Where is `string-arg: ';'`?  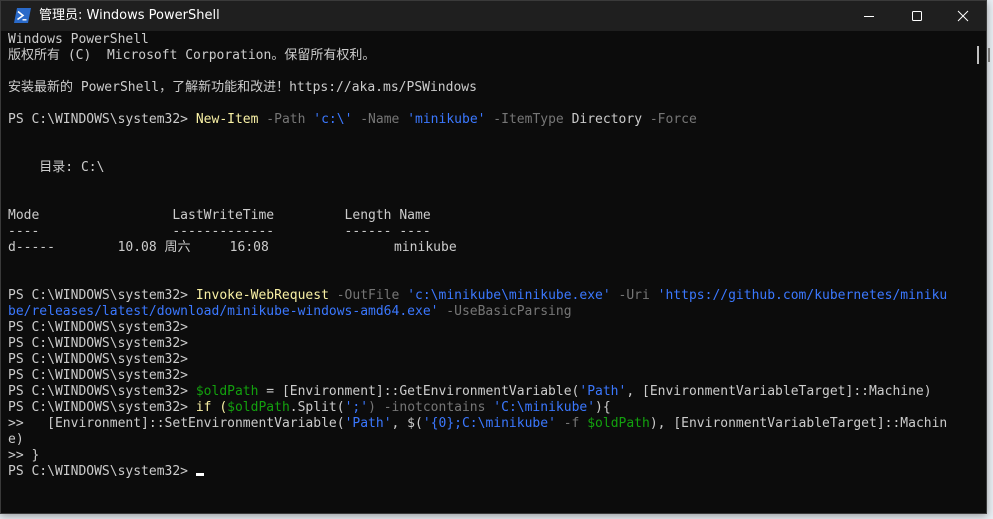 string-arg: ';' is located at coordinates (356, 407).